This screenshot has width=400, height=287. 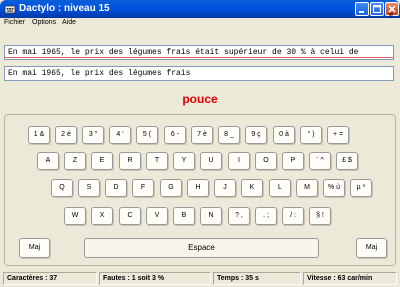 What do you see at coordinates (371, 248) in the screenshot?
I see `shift-right-key: Maj` at bounding box center [371, 248].